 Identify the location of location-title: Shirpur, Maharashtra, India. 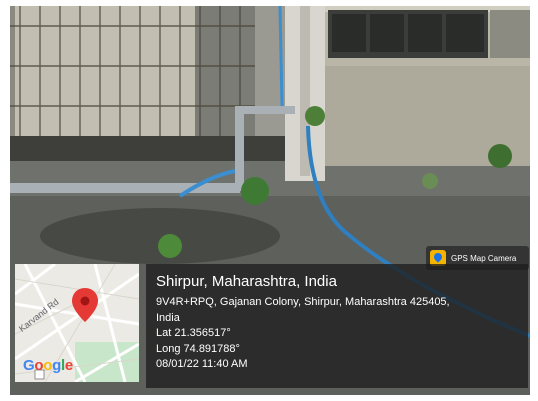
(246, 281).